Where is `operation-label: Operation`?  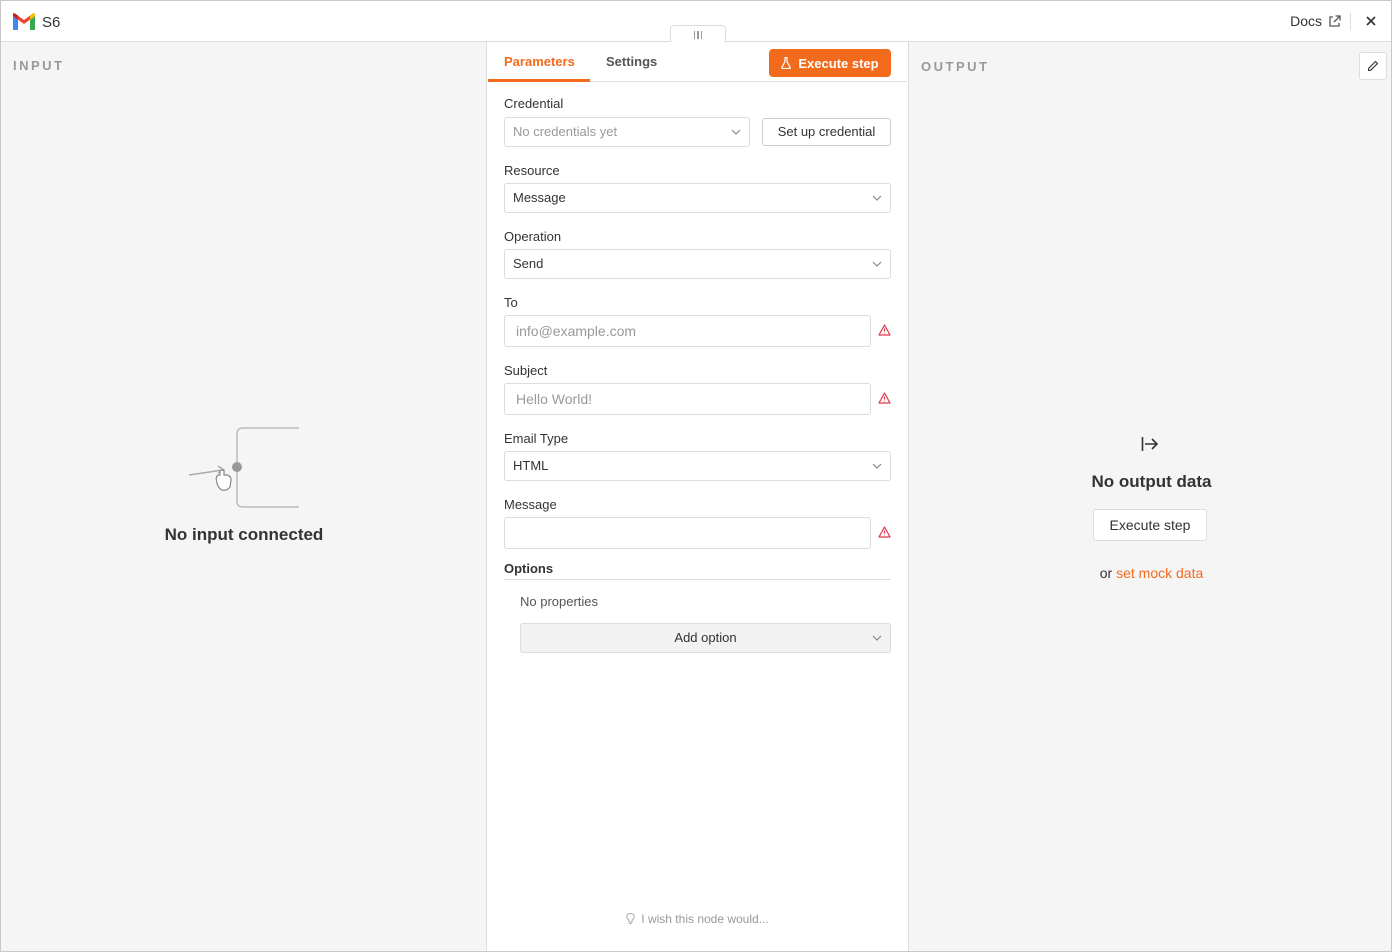
operation-label: Operation is located at coordinates (533, 236).